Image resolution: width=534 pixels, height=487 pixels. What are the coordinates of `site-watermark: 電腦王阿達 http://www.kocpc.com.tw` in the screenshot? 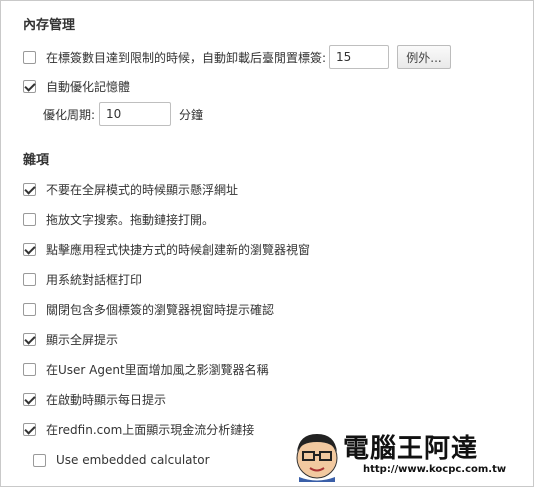 It's located at (402, 452).